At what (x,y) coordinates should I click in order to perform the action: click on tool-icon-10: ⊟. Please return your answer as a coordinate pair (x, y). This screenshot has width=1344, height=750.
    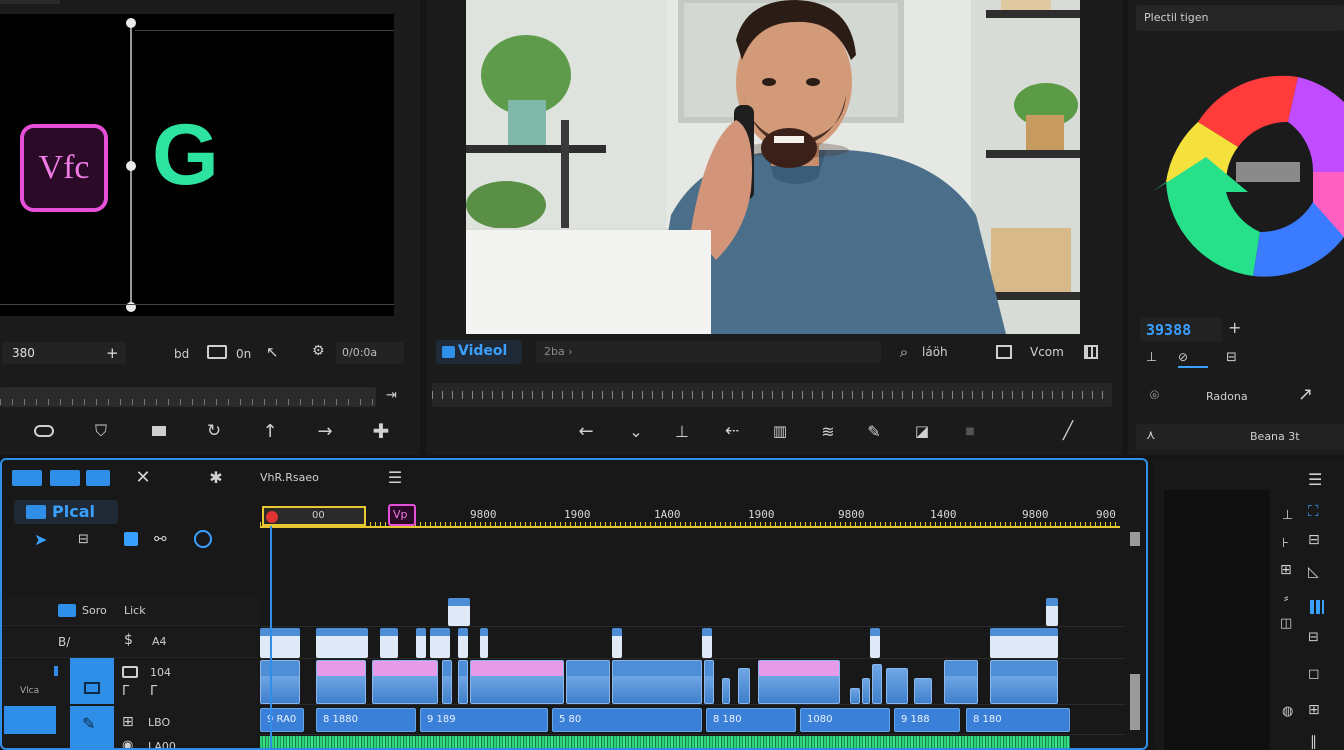
    Looking at the image, I should click on (1313, 637).